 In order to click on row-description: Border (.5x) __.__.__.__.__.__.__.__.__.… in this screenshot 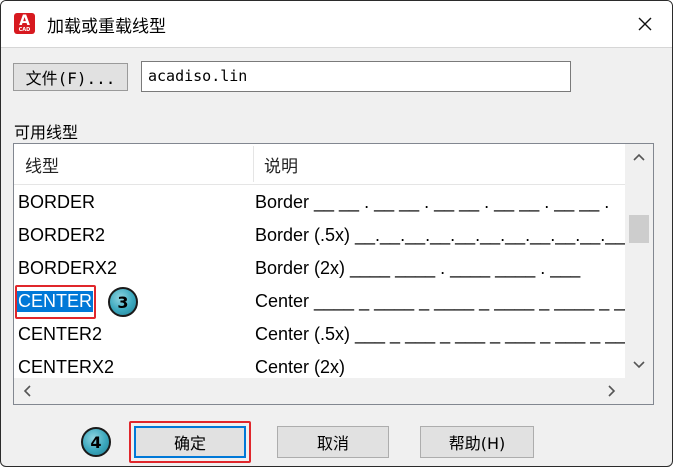, I will do `click(443, 235)`.